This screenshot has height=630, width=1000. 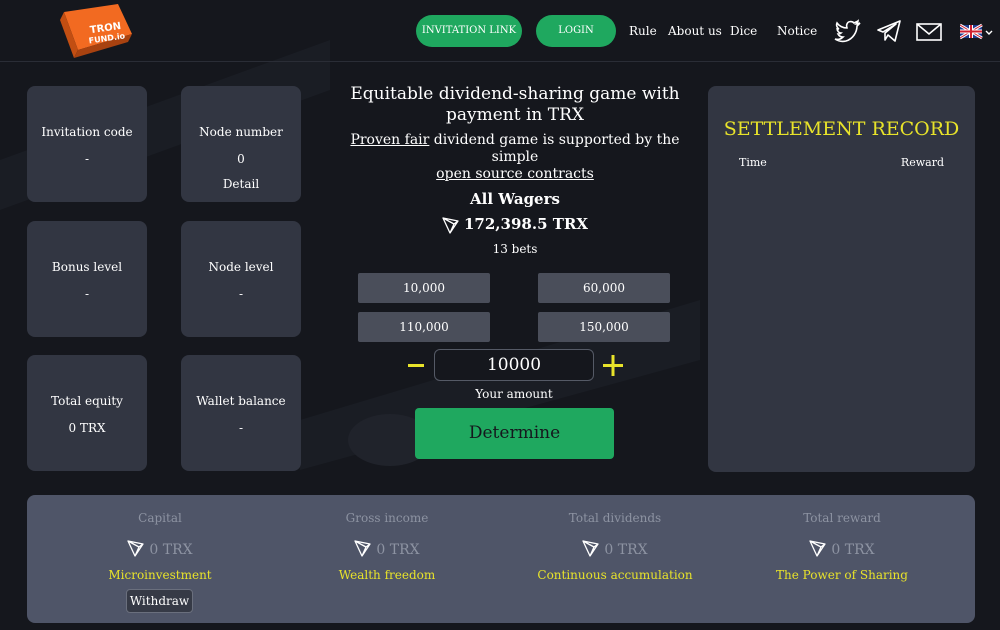 I want to click on wallet-balance-label: Wallet balance, so click(x=241, y=401).